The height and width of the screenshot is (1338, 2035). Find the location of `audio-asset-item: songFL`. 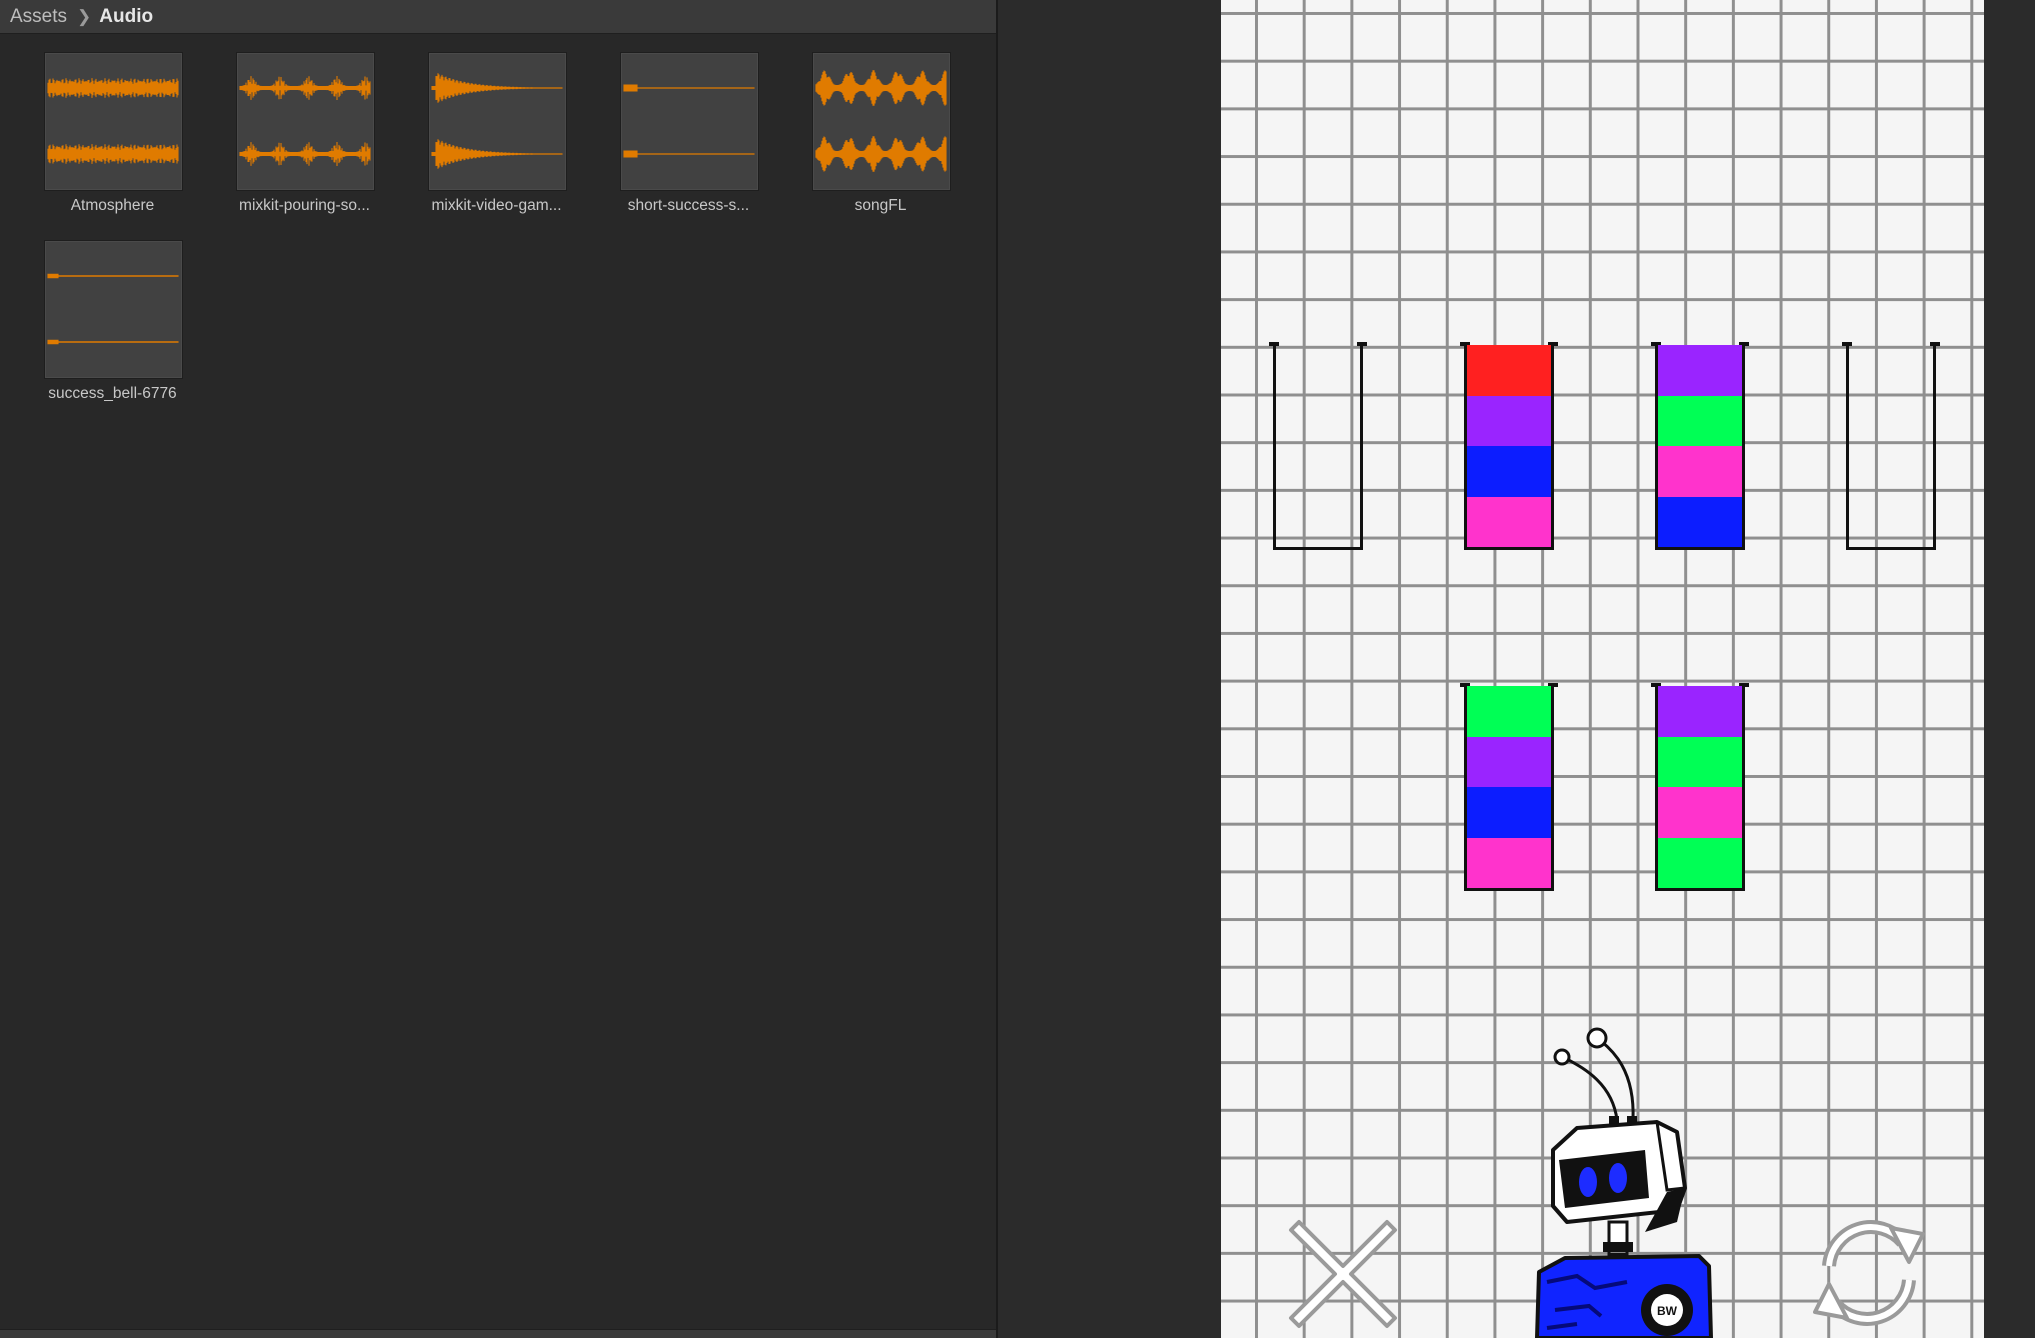

audio-asset-item: songFL is located at coordinates (857, 137).